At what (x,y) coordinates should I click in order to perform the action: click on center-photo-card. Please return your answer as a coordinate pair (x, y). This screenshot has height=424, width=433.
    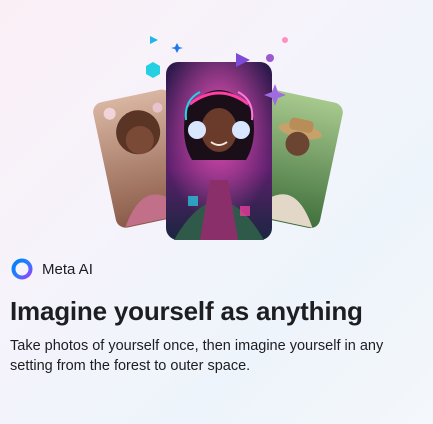
    Looking at the image, I should click on (219, 151).